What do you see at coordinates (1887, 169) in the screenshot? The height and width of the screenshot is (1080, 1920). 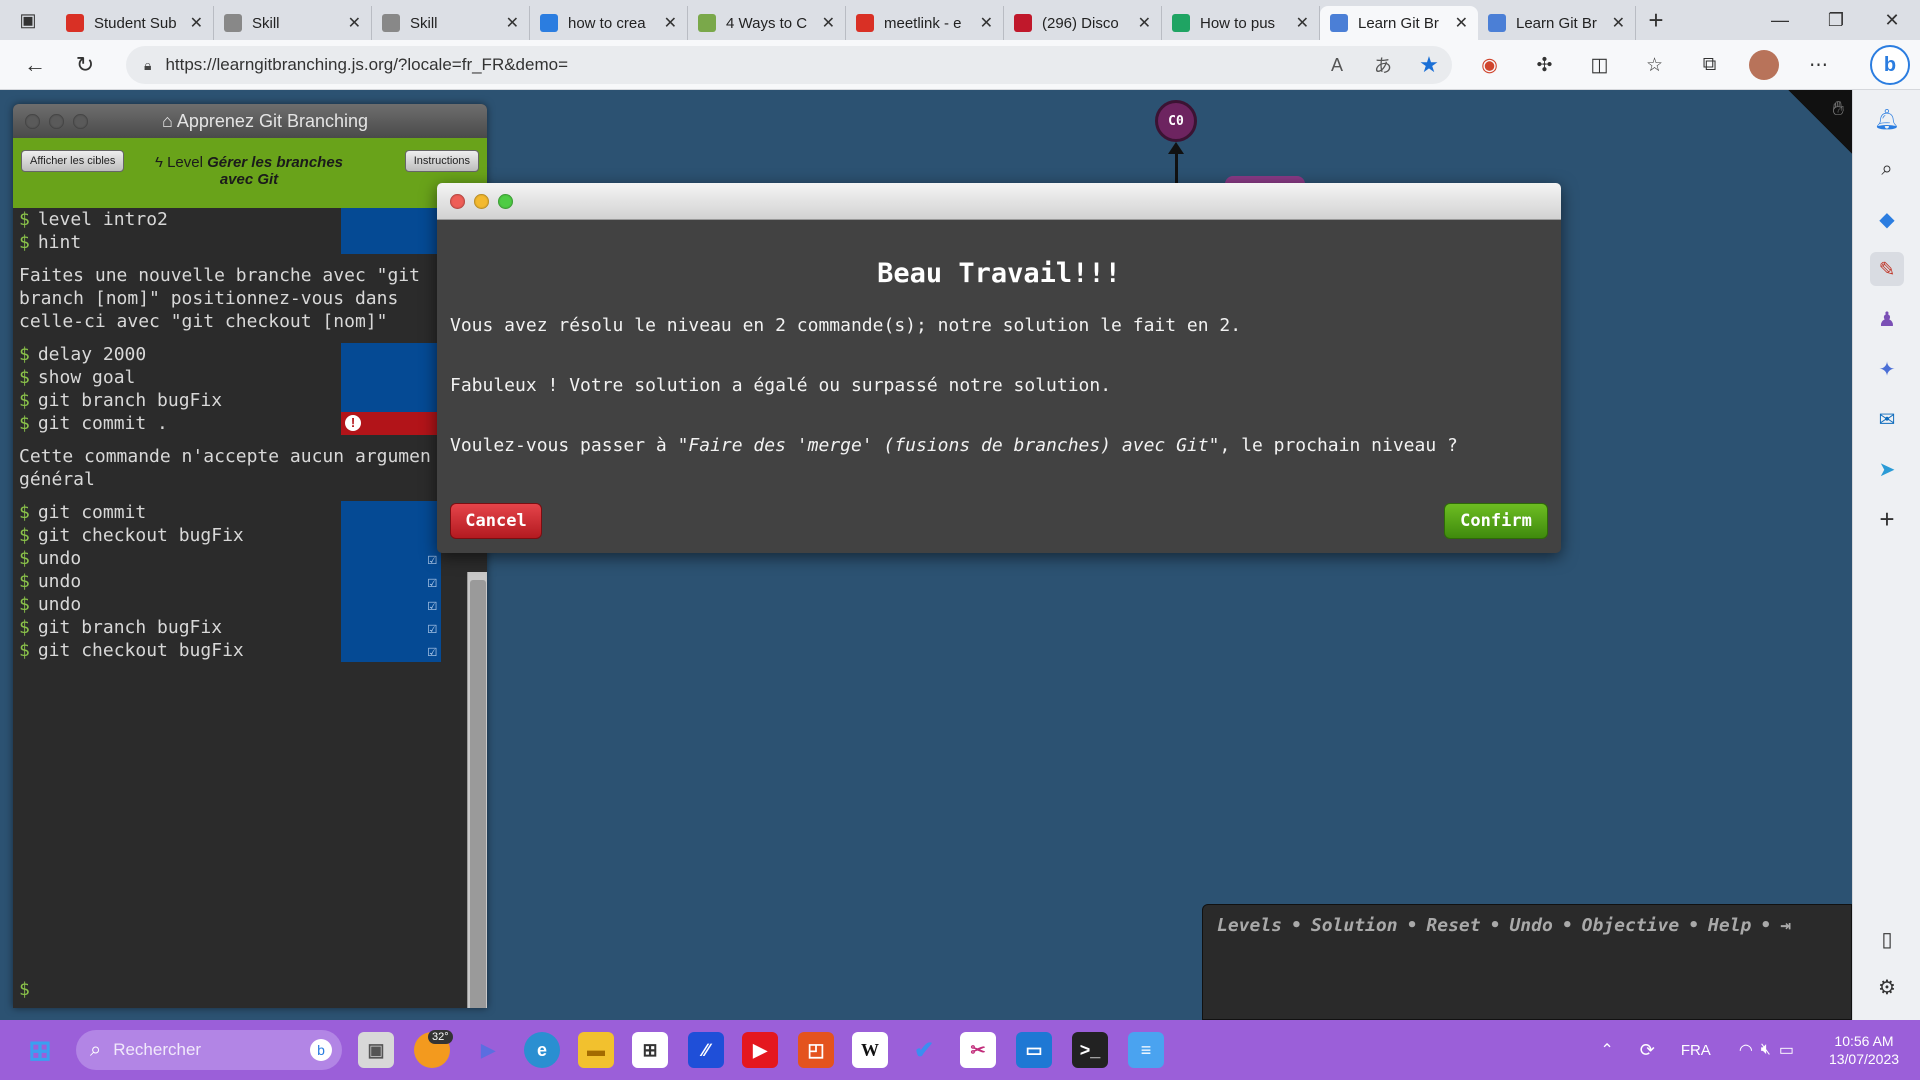 I see `search-icon: ⌕` at bounding box center [1887, 169].